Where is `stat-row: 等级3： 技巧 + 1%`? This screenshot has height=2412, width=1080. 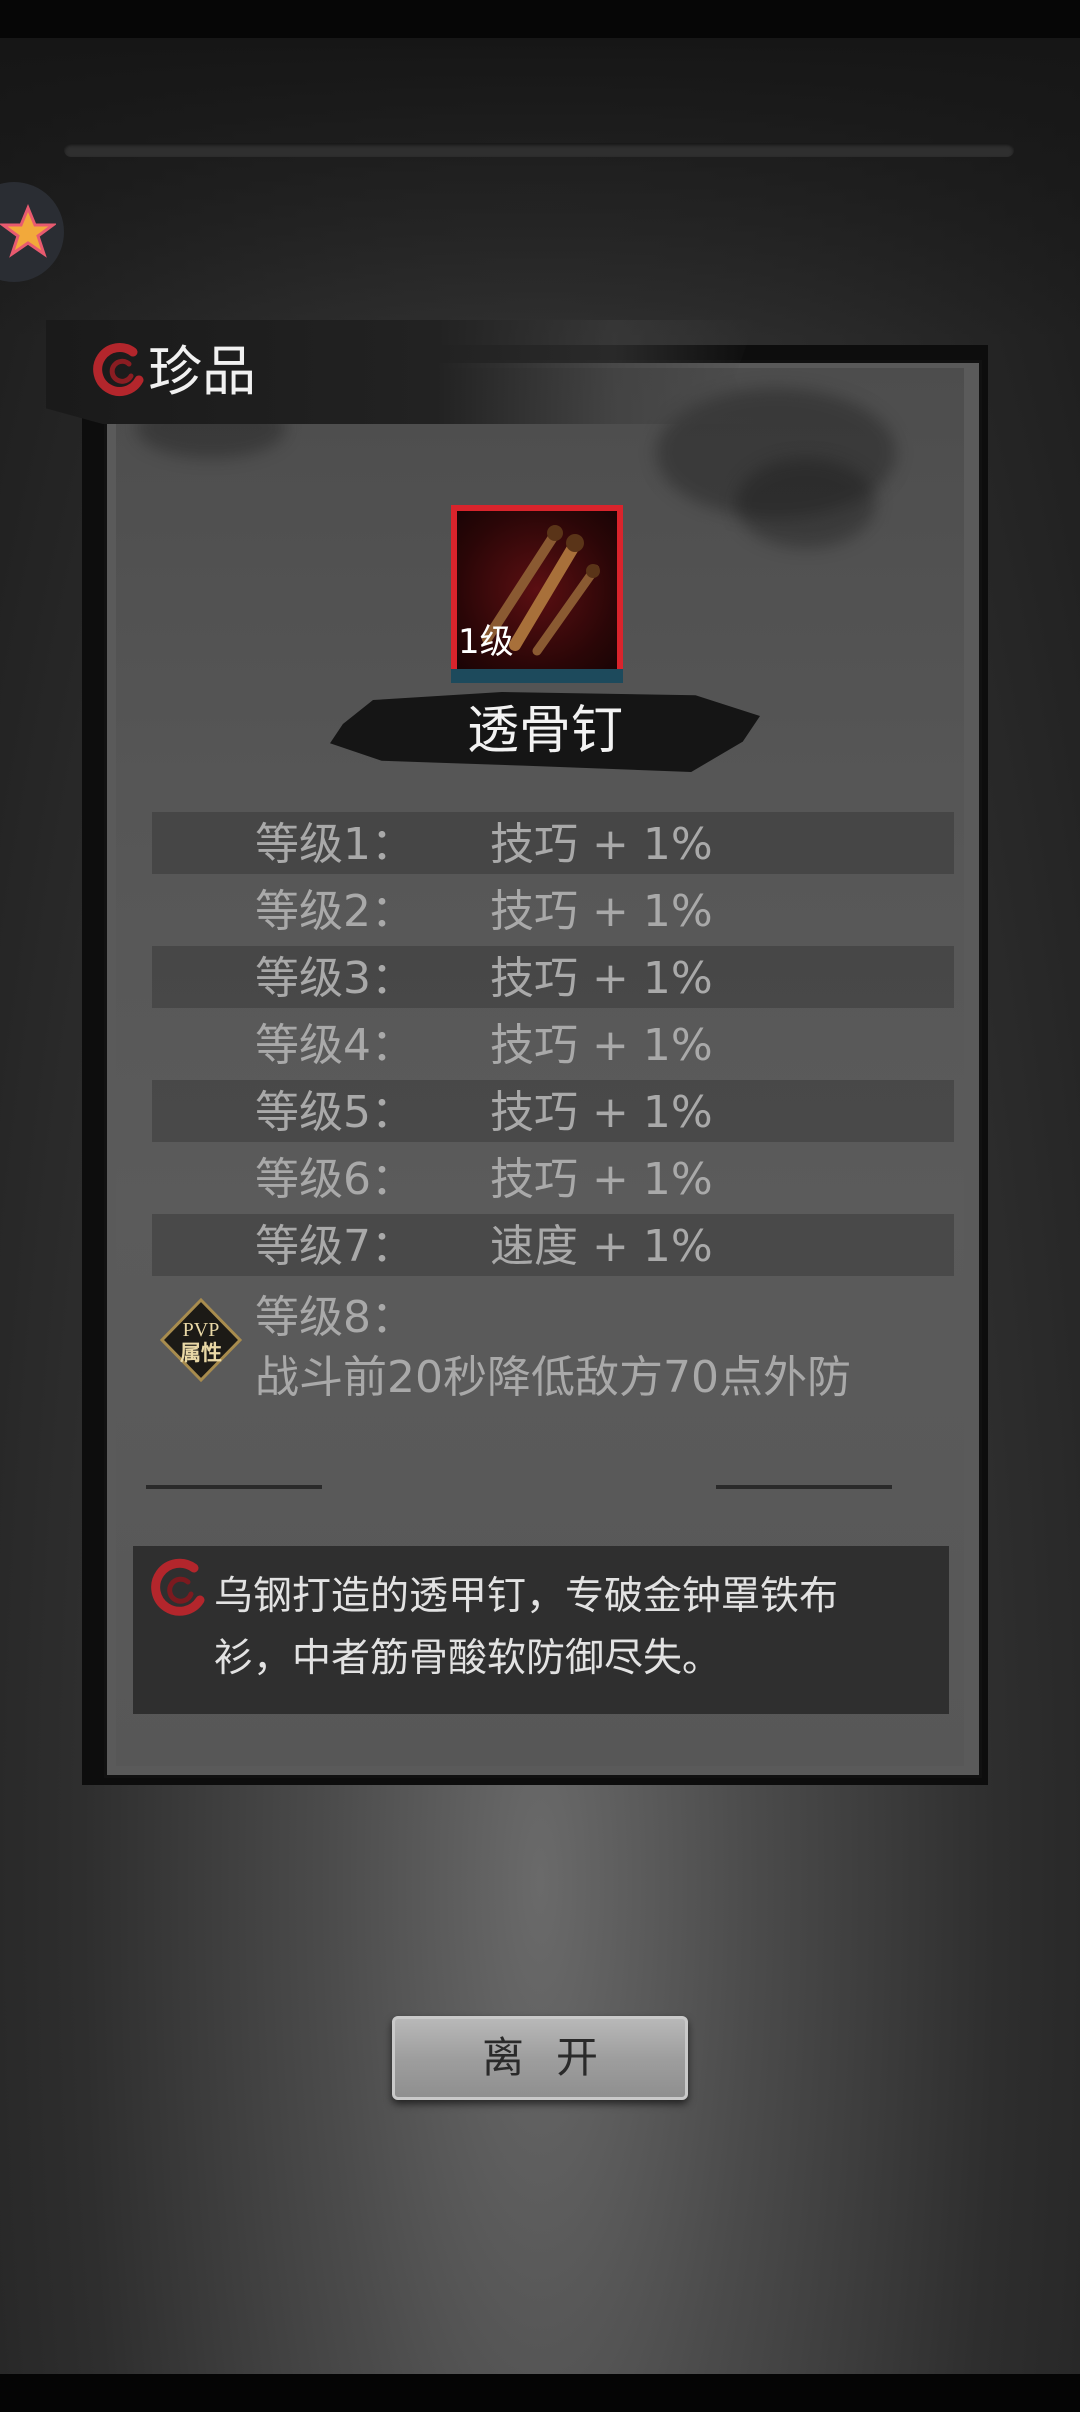 stat-row: 等级3： 技巧 + 1% is located at coordinates (553, 977).